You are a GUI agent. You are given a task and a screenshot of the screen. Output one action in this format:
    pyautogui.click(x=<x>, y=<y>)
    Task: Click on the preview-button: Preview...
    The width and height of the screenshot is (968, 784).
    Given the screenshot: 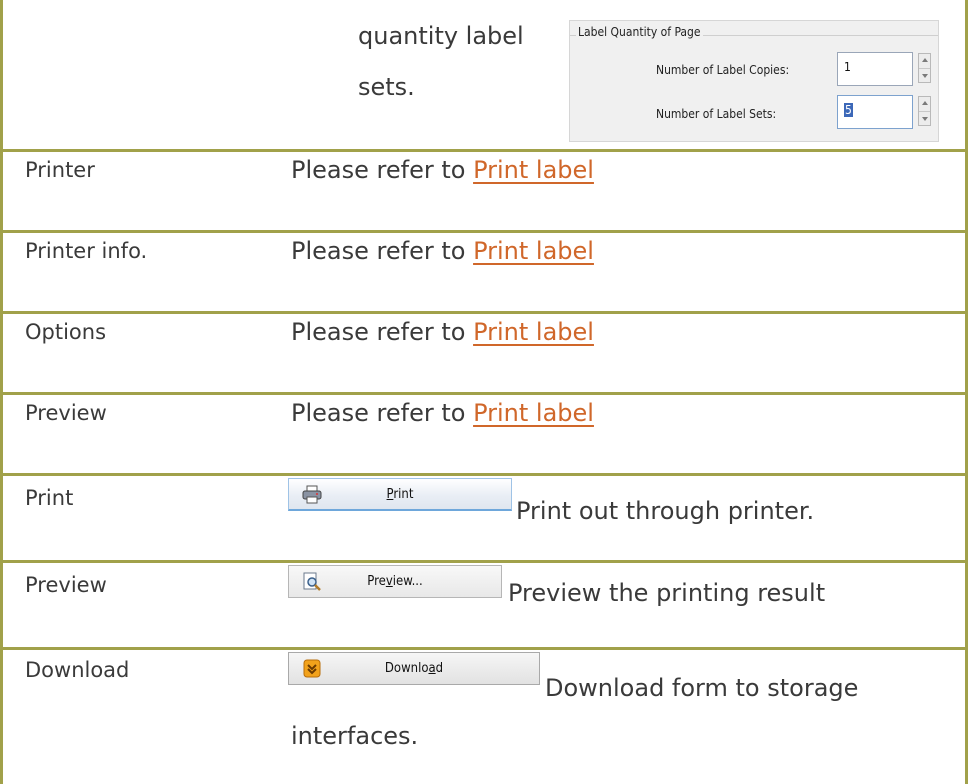 What is the action you would take?
    pyautogui.click(x=395, y=581)
    